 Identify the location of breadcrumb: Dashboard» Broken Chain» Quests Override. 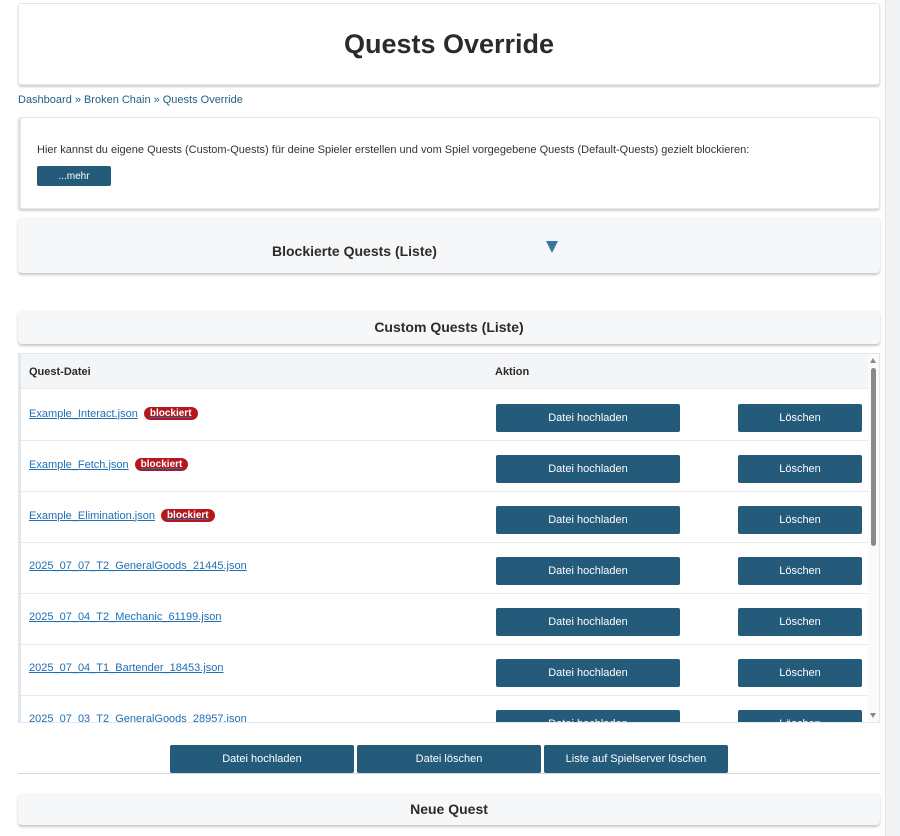
(130, 100).